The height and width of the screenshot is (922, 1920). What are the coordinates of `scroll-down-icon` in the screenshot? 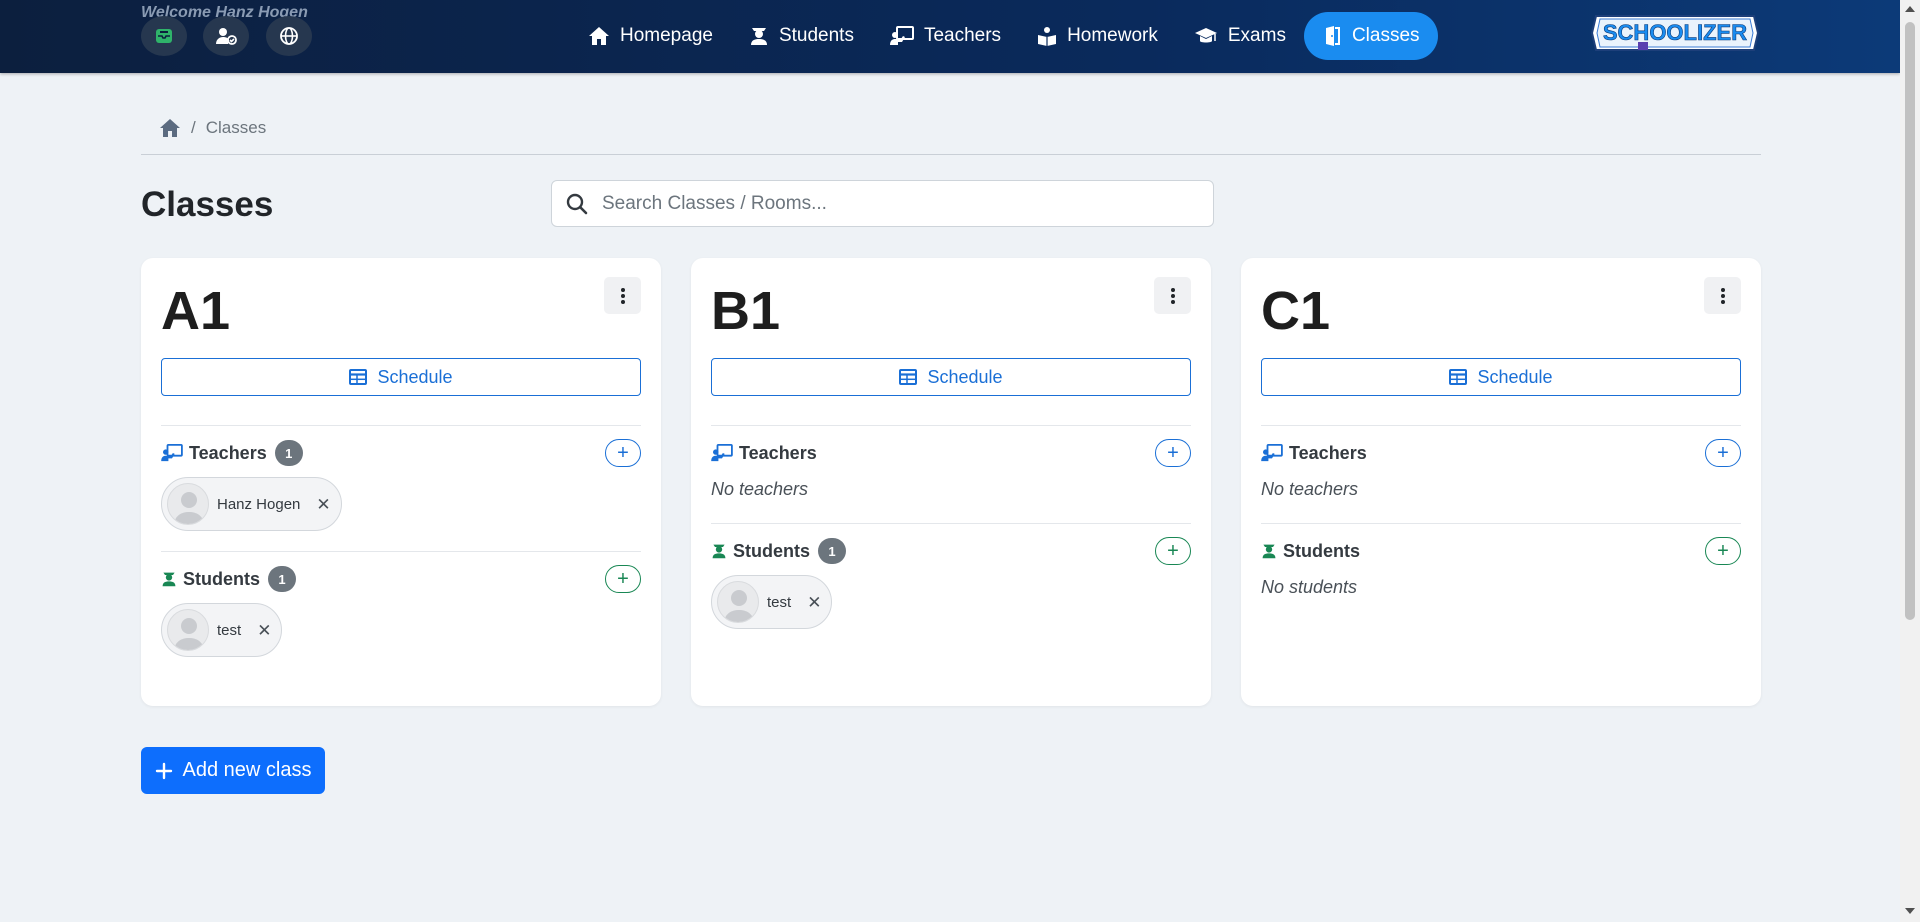 It's located at (1910, 911).